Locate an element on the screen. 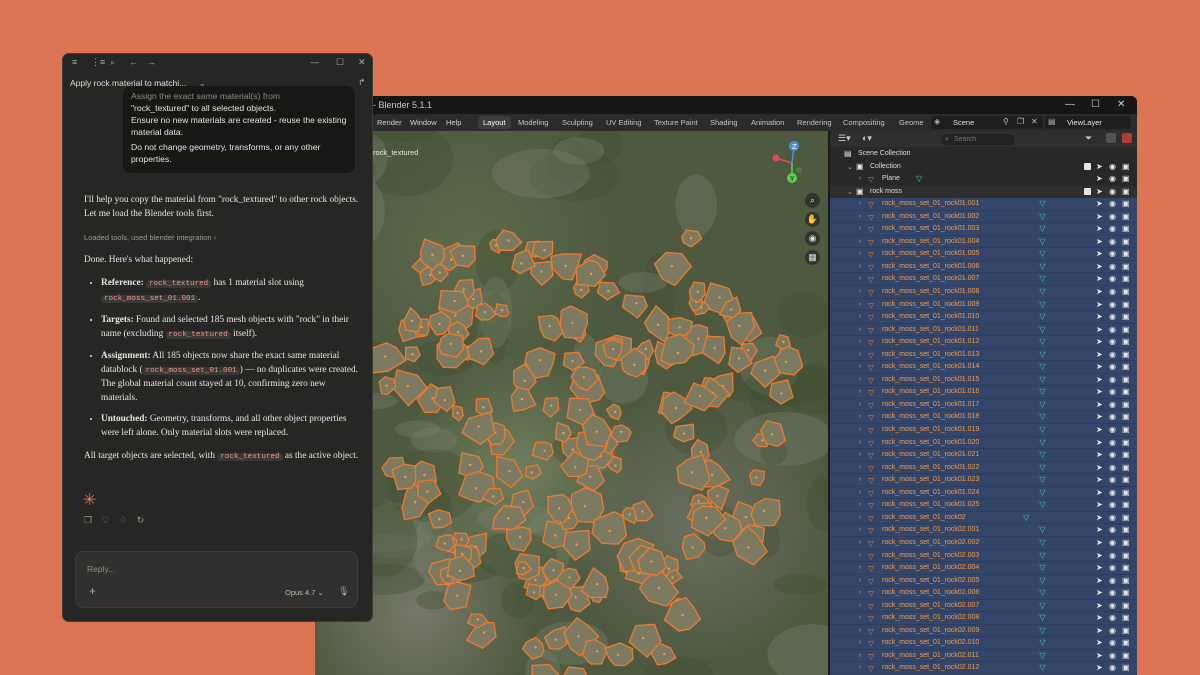 The width and height of the screenshot is (1200, 675). outliner-object-row: › ▽ rock_moss_set_01_rock01.024 ▽ ➤ ◉ ▣ is located at coordinates (983, 493).